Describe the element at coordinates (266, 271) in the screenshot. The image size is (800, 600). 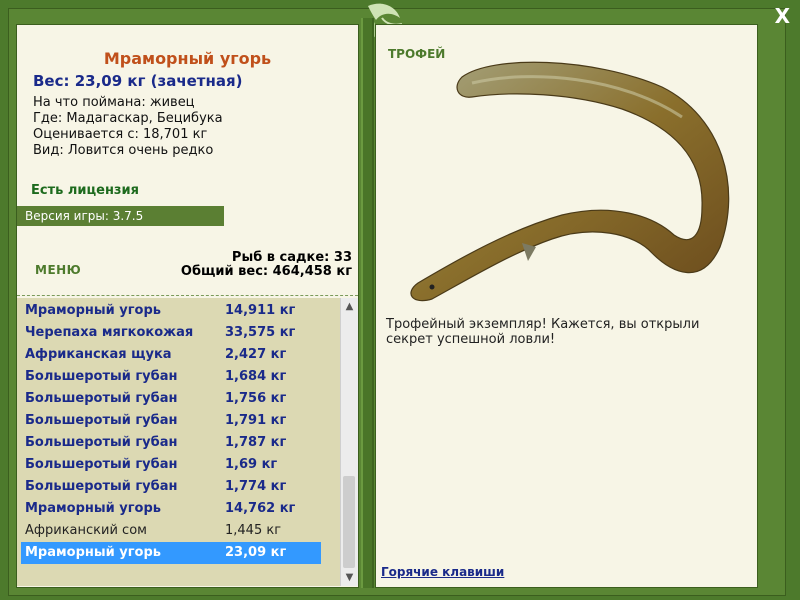
I see `total-weight: Общий вес: 464,458 кг` at that location.